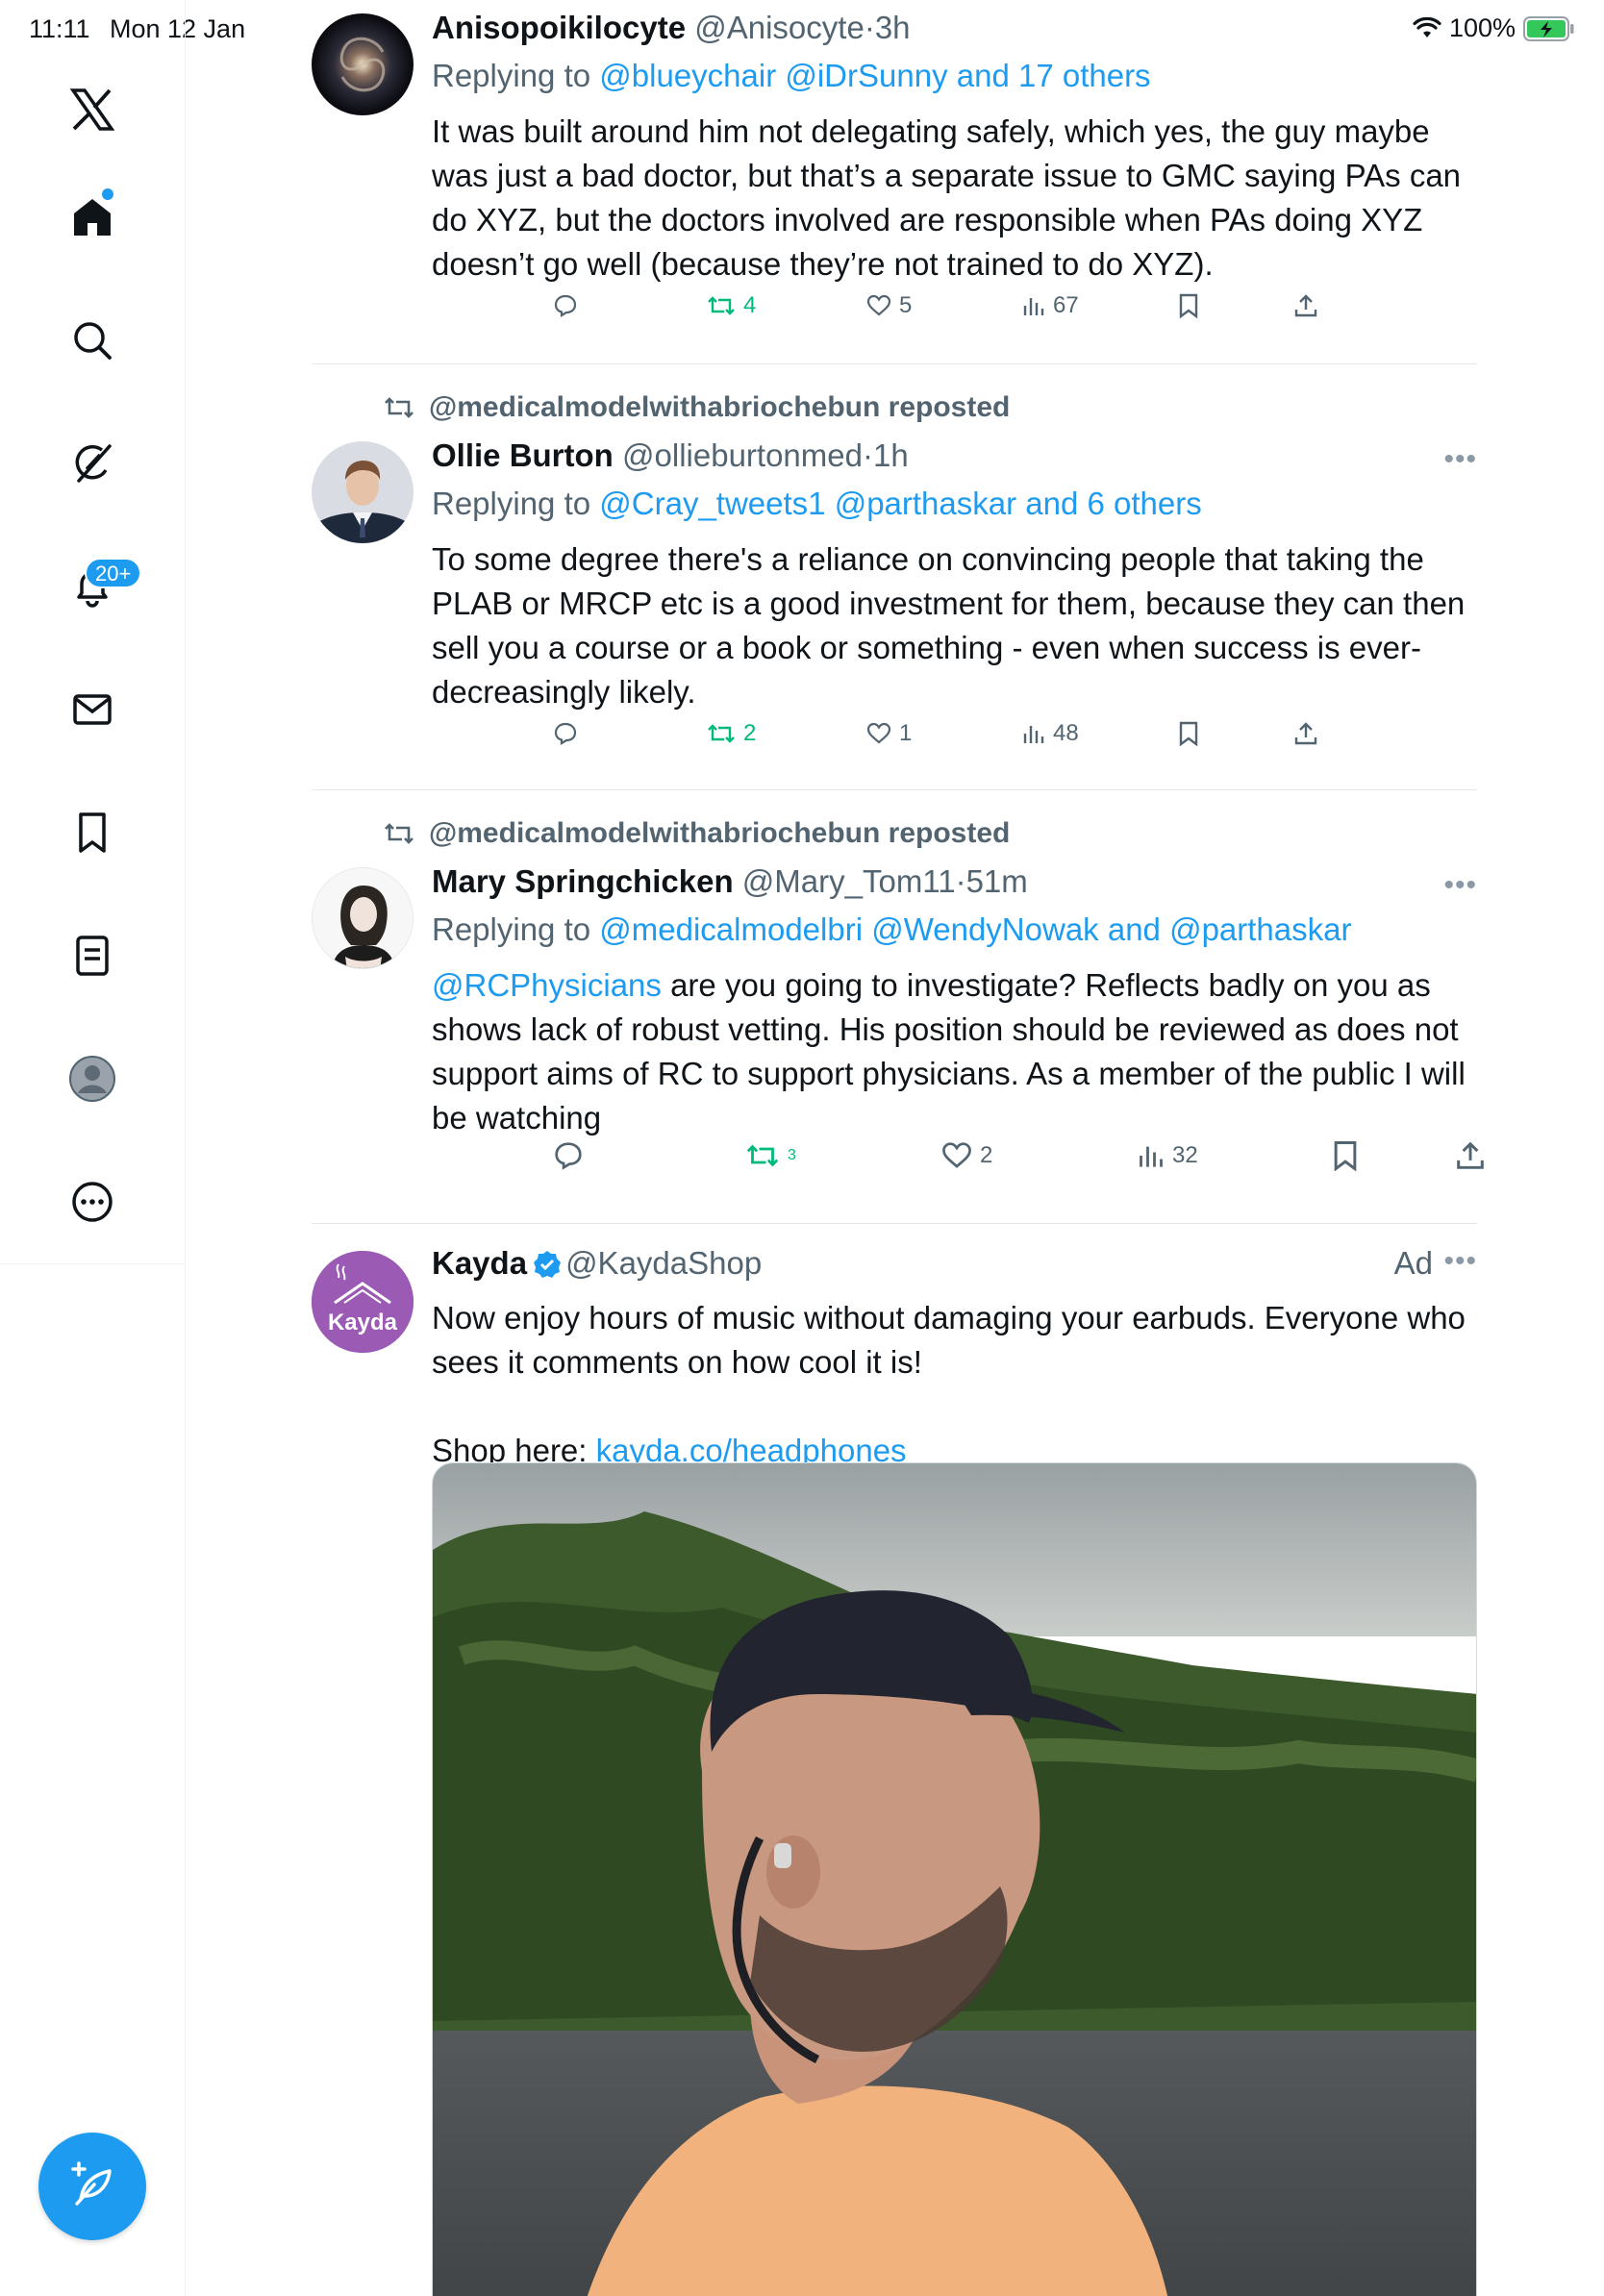  Describe the element at coordinates (906, 305) in the screenshot. I see `like-count: 5` at that location.